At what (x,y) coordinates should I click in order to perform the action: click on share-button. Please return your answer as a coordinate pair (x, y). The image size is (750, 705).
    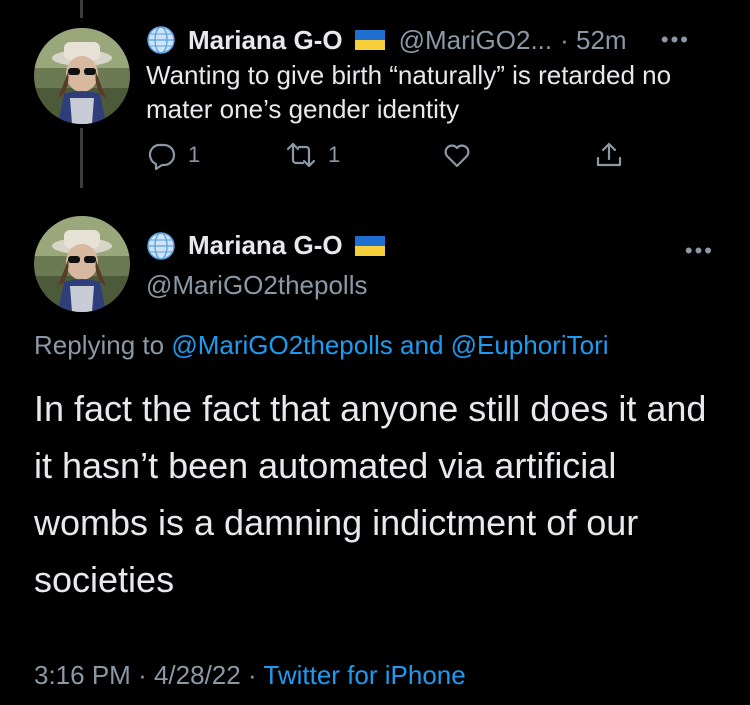
    Looking at the image, I should click on (609, 155).